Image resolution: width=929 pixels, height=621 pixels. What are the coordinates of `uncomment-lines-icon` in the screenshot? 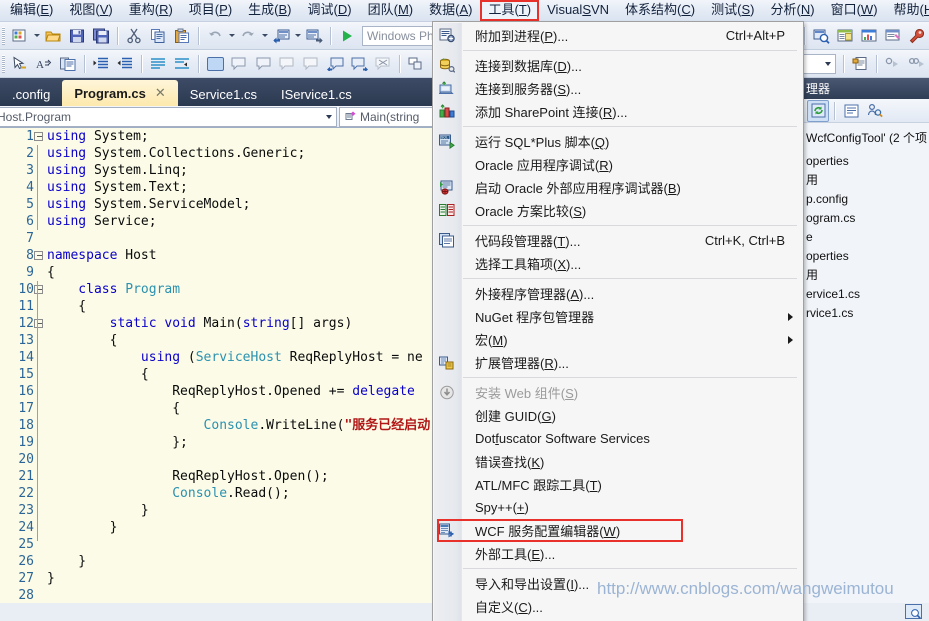 It's located at (182, 64).